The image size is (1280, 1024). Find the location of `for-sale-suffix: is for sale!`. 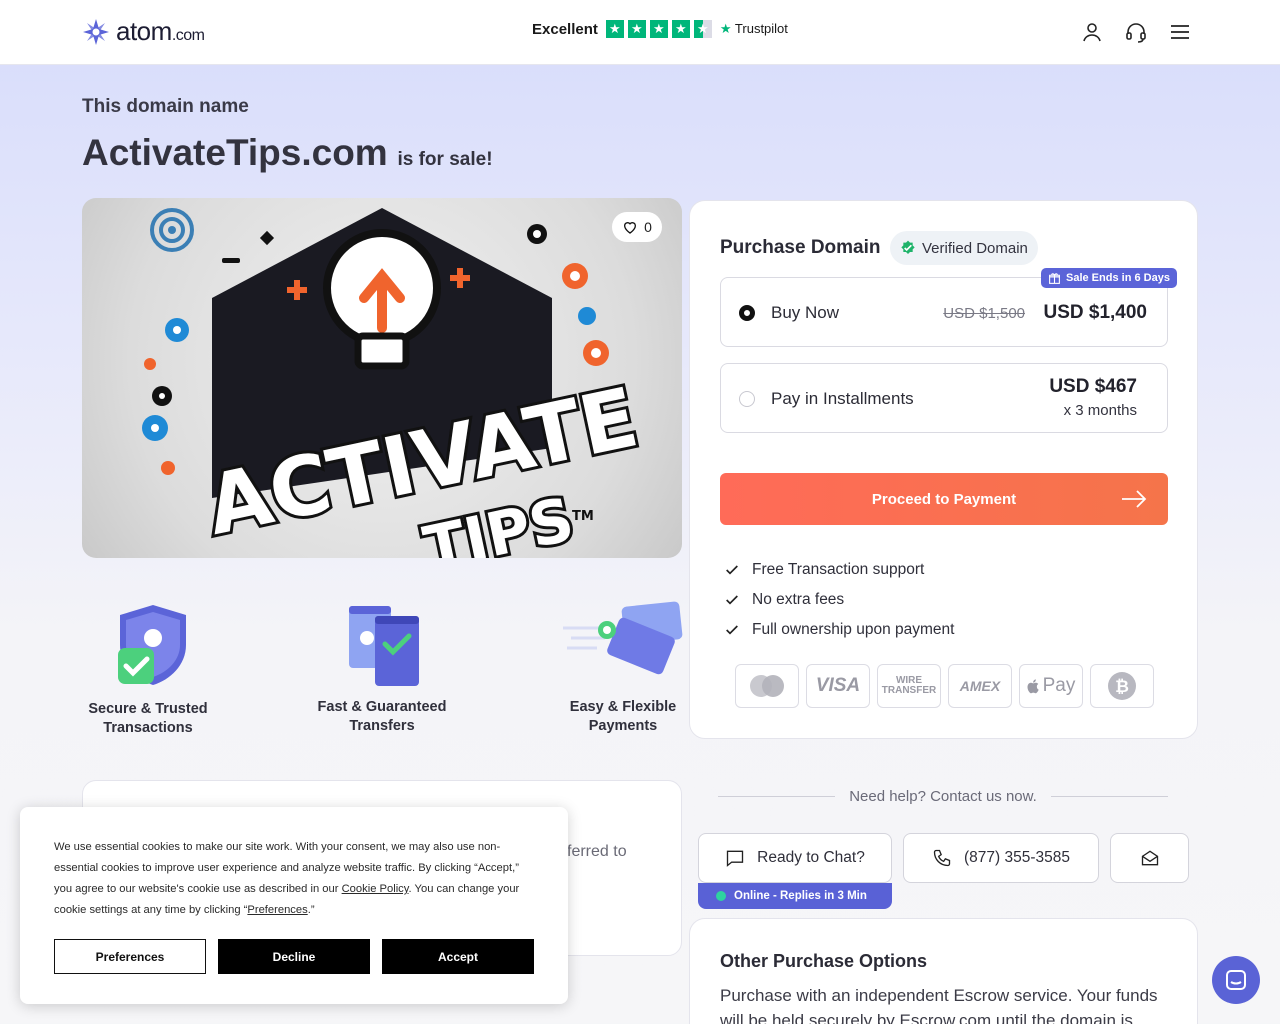

for-sale-suffix: is for sale! is located at coordinates (445, 159).